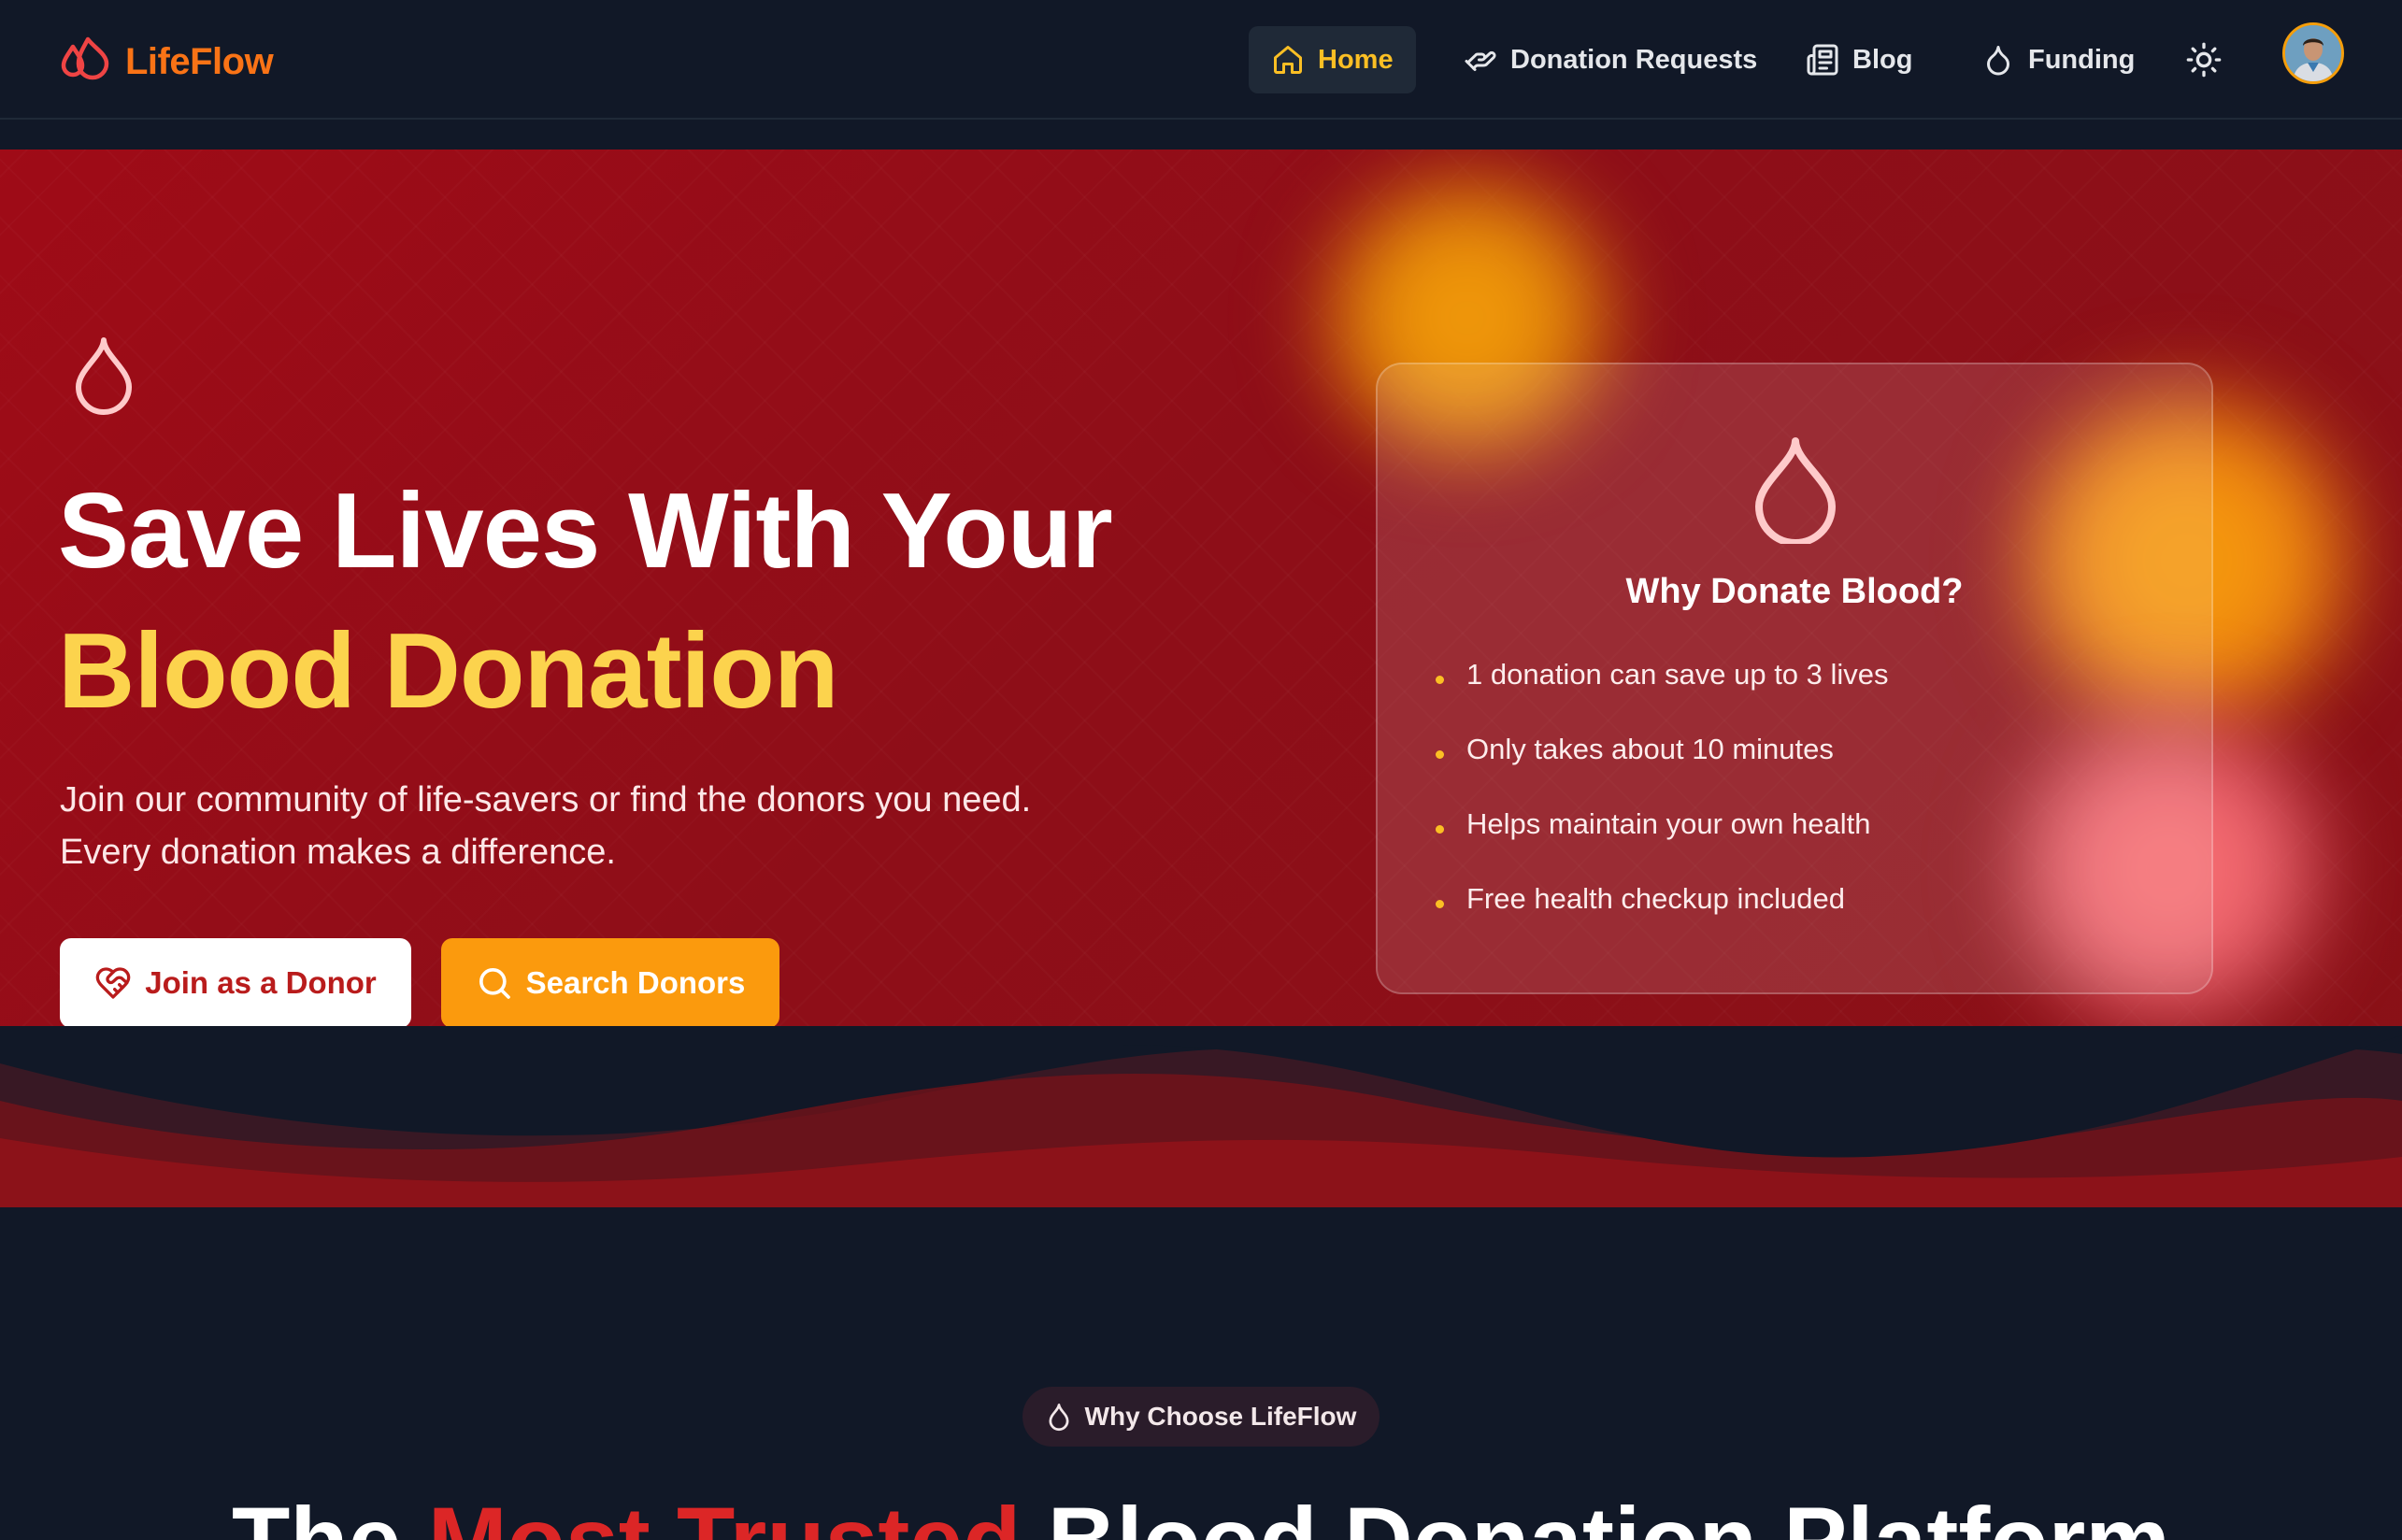  I want to click on card-title: Why Donate Blood?, so click(1794, 591).